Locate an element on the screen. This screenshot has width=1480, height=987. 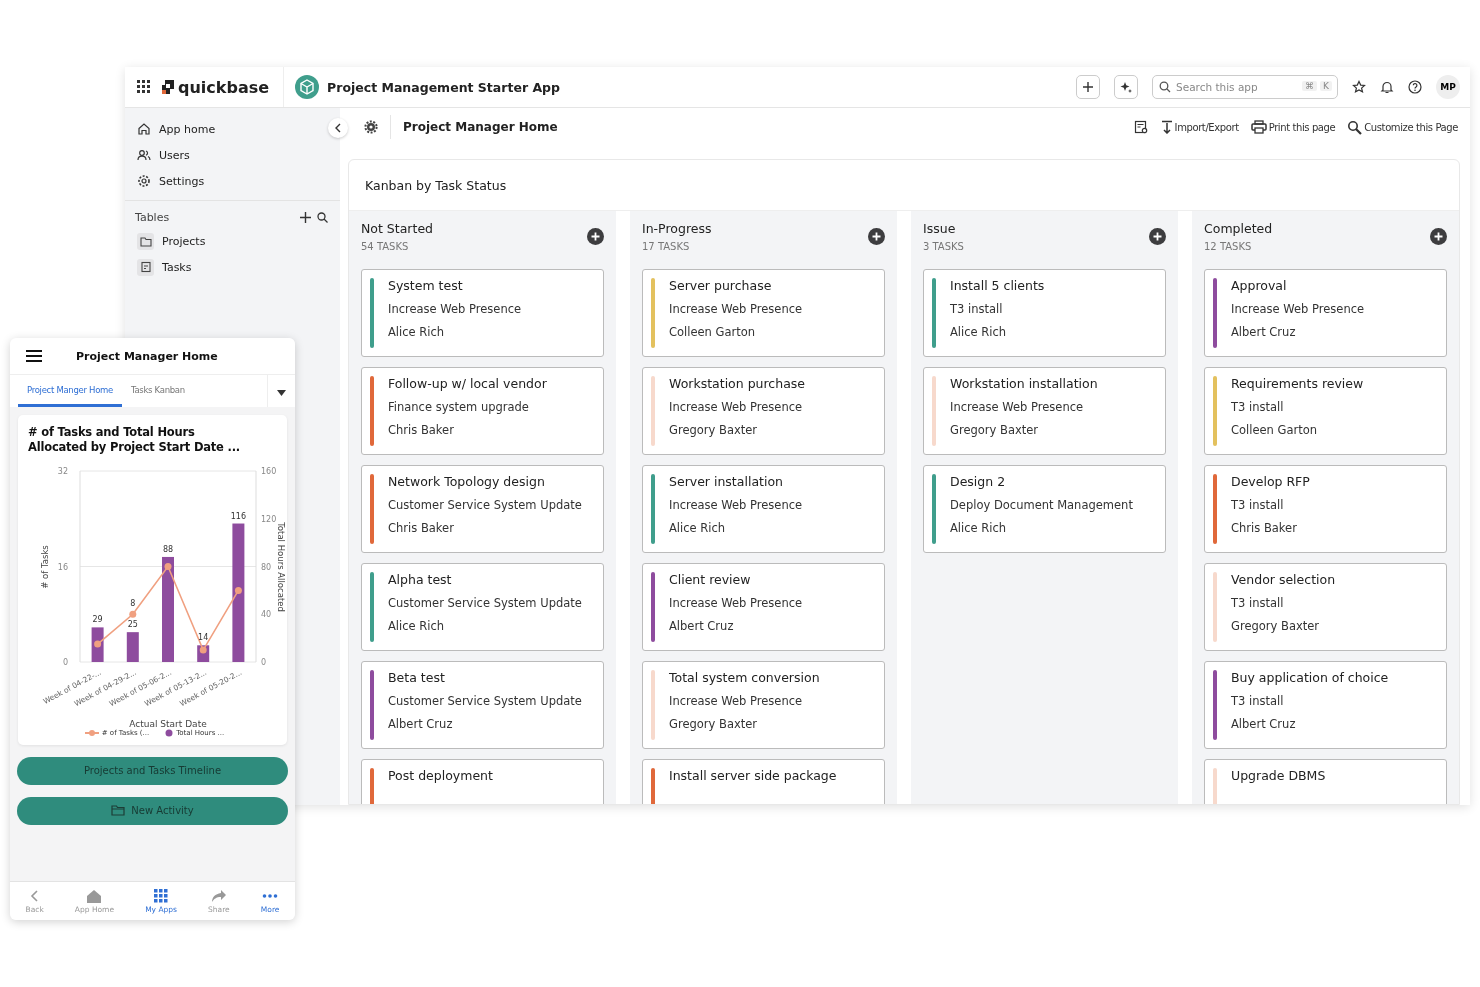
axis-tick-label: 32 is located at coordinates (62, 471).